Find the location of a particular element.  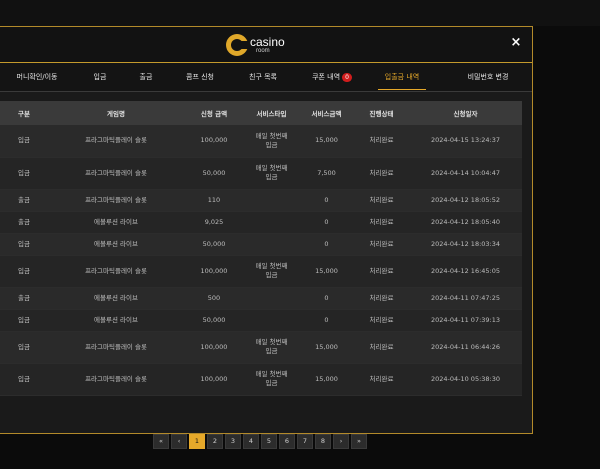

page-button-4: 4 is located at coordinates (251, 441).